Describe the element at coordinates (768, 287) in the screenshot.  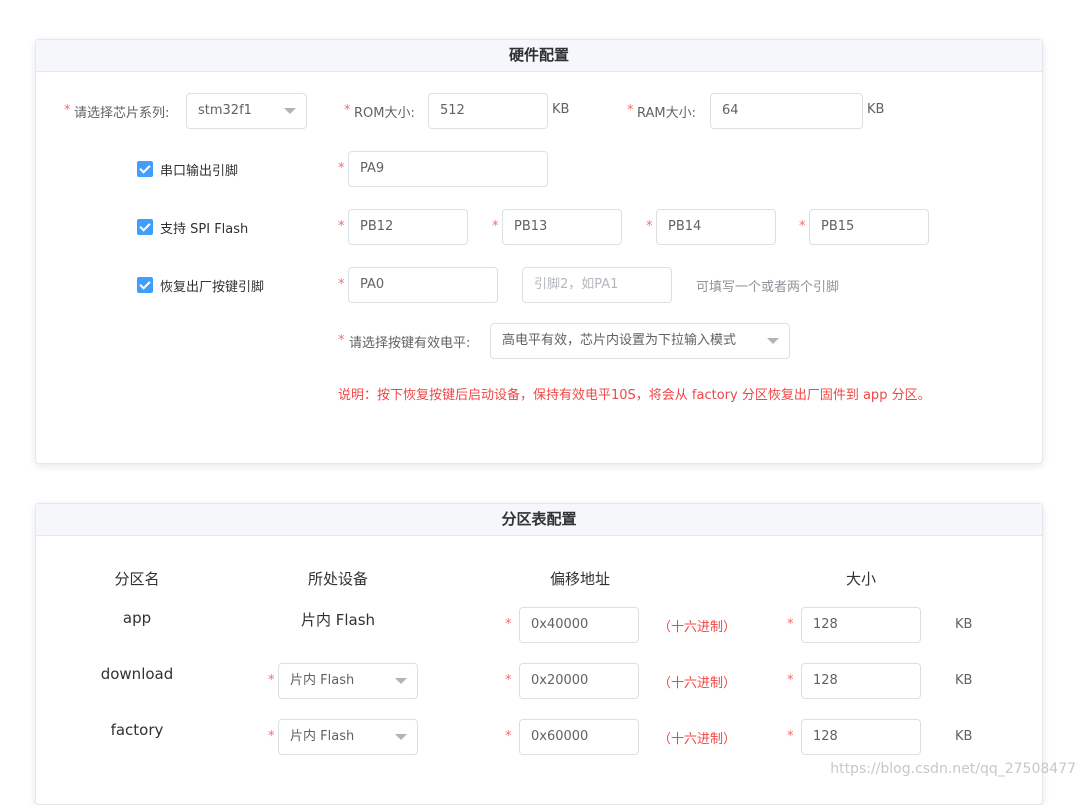
I see `reset-pin-hint: 可填写一个或者两个引脚` at that location.